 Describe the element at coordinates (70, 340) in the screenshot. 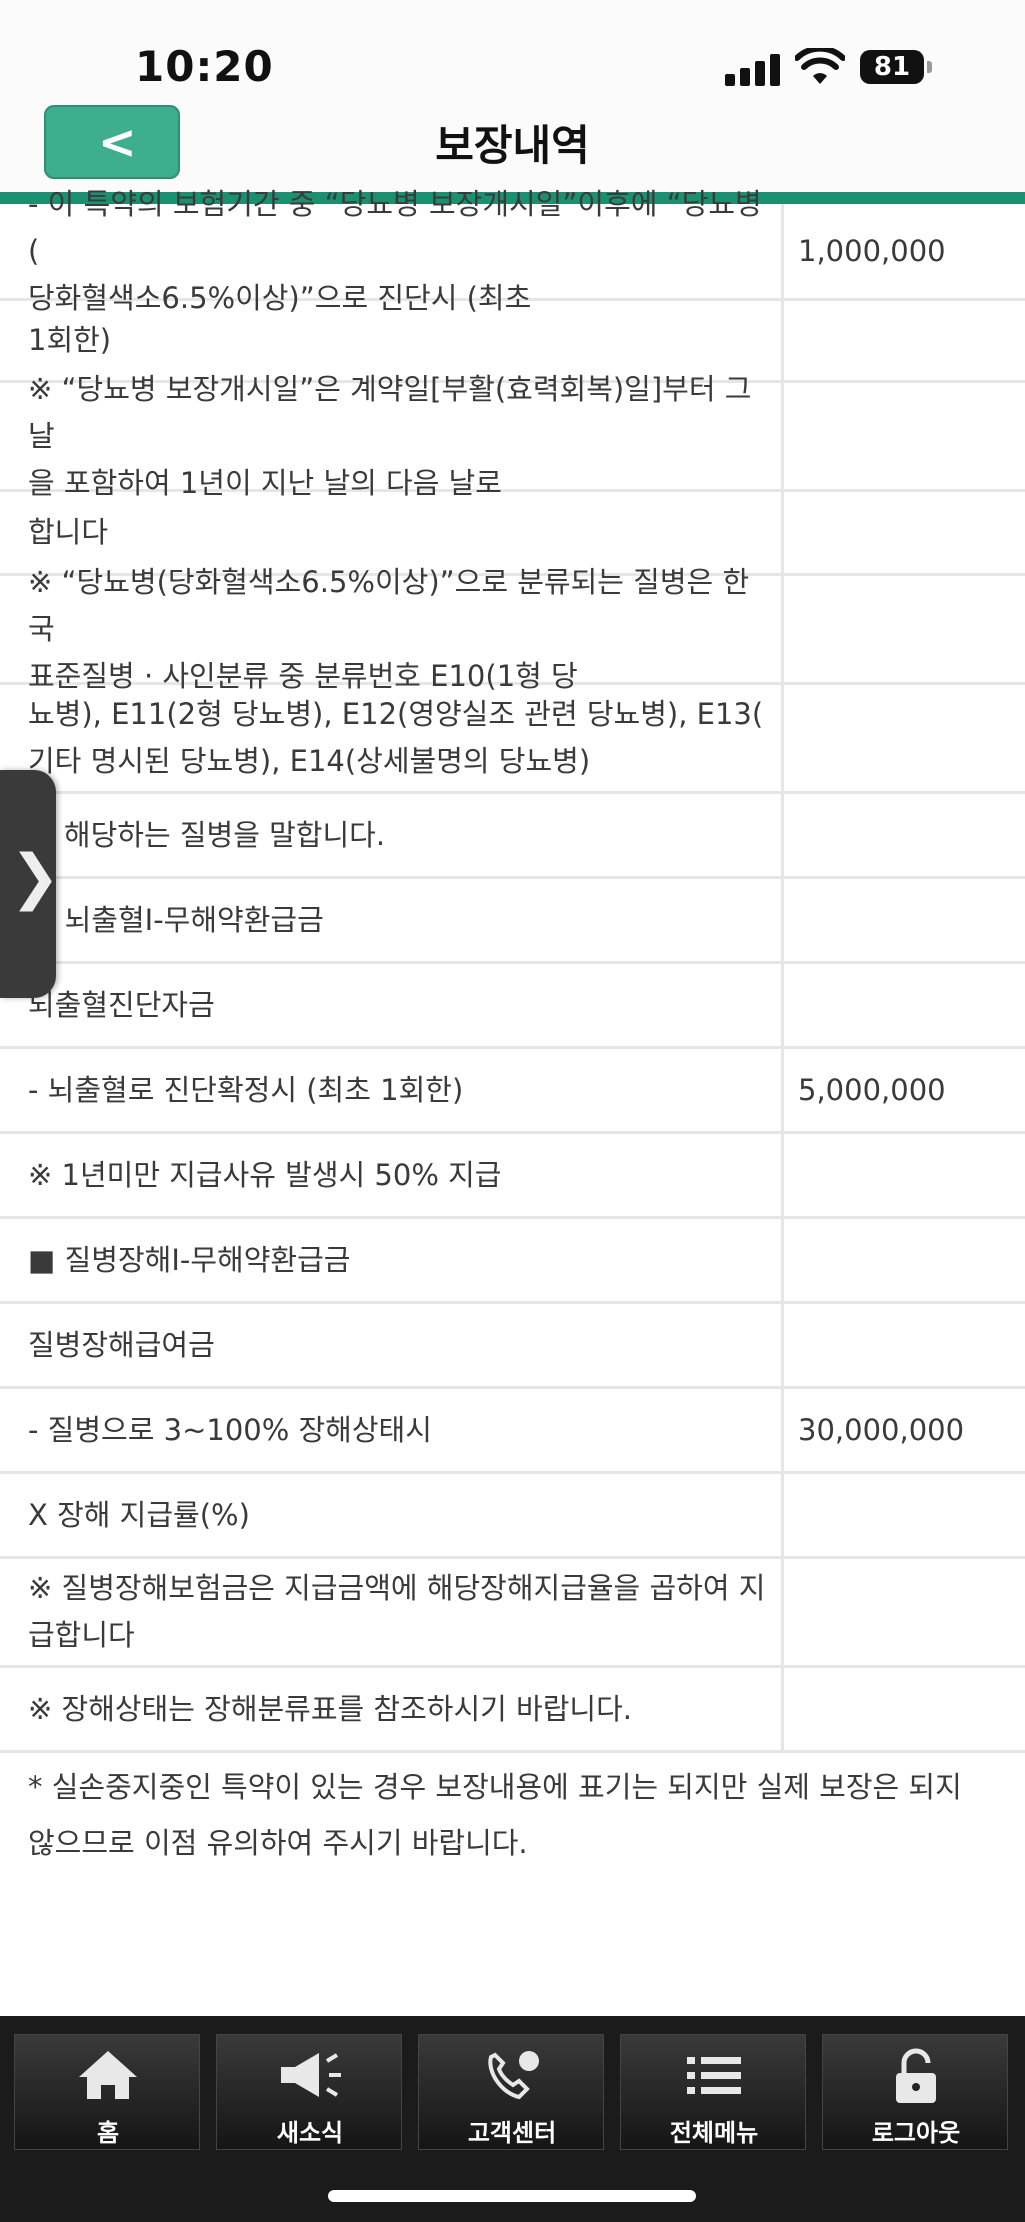

I see `description-line: 1회한)` at that location.